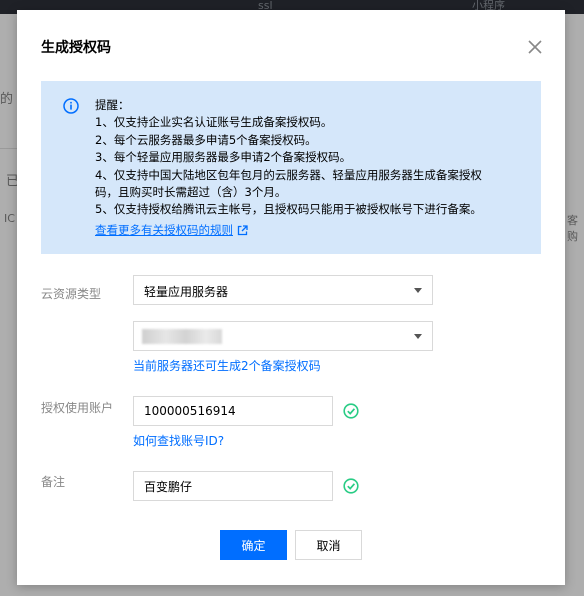 The height and width of the screenshot is (596, 584). I want to click on close-icon, so click(535, 47).